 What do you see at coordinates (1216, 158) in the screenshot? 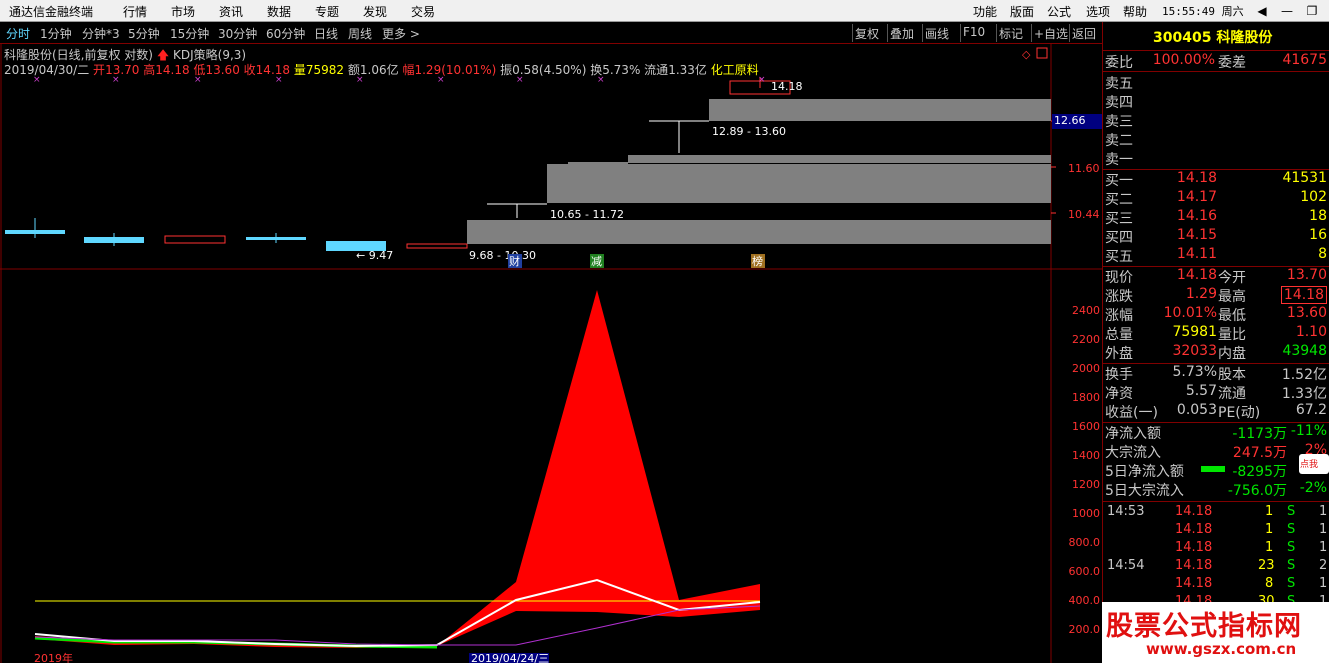
I see `ask-row-1: 卖一` at bounding box center [1216, 158].